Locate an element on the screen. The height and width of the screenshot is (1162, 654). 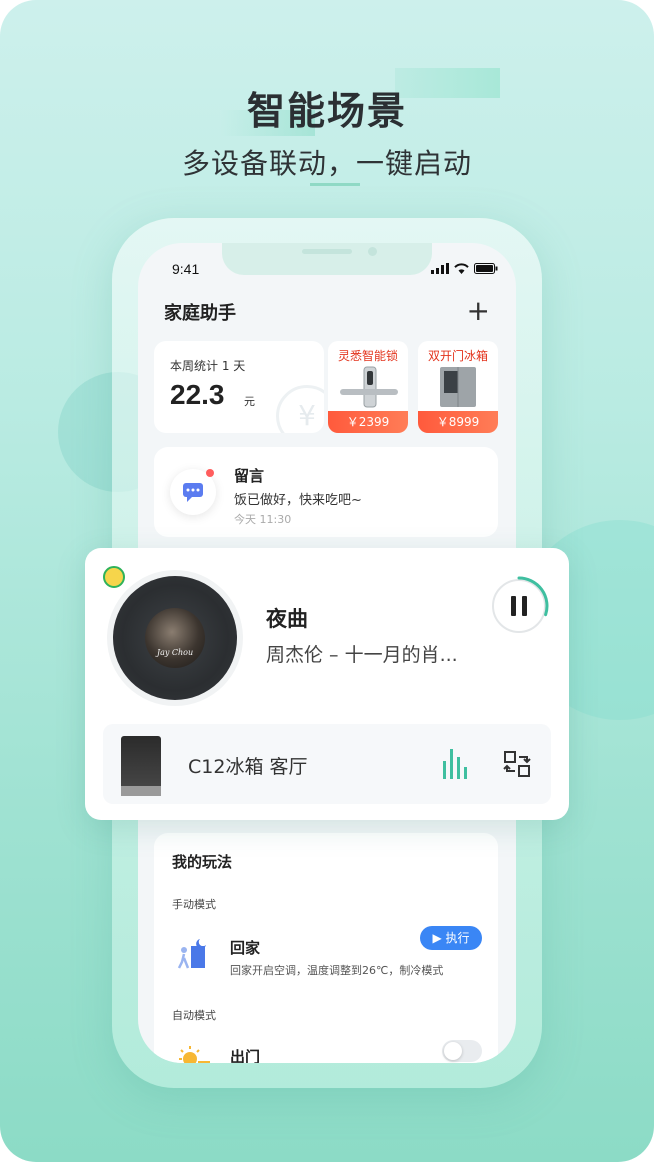
status-icons is located at coordinates (464, 268).